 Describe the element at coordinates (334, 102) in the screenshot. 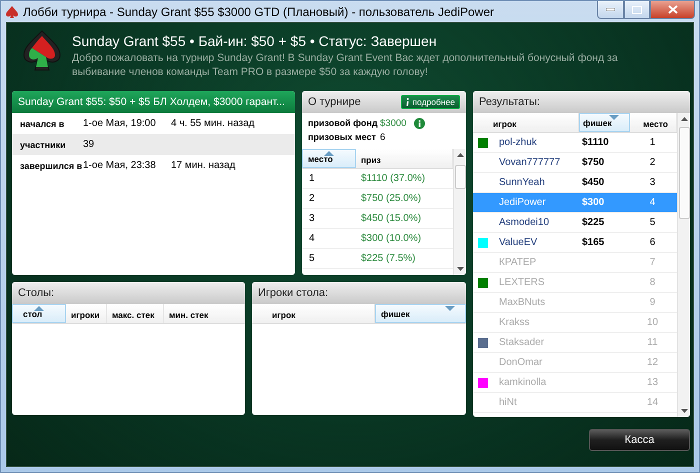

I see `panel-title: О турнире` at that location.